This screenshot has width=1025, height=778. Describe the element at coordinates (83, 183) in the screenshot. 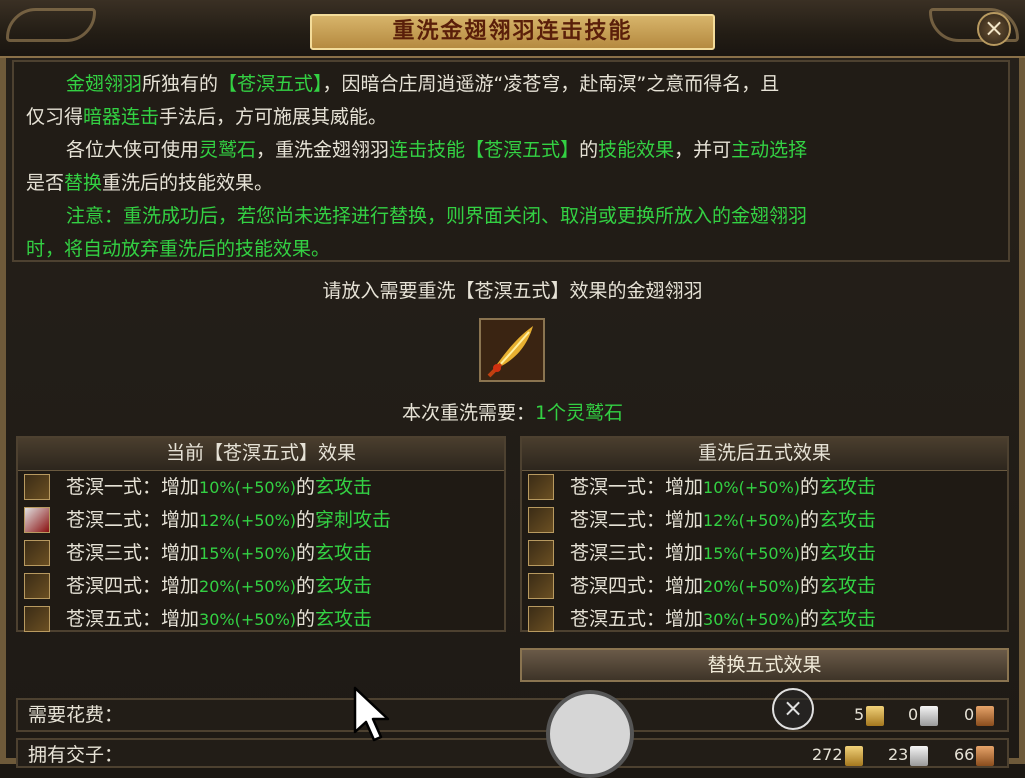

I see `replace-text: 替换` at that location.